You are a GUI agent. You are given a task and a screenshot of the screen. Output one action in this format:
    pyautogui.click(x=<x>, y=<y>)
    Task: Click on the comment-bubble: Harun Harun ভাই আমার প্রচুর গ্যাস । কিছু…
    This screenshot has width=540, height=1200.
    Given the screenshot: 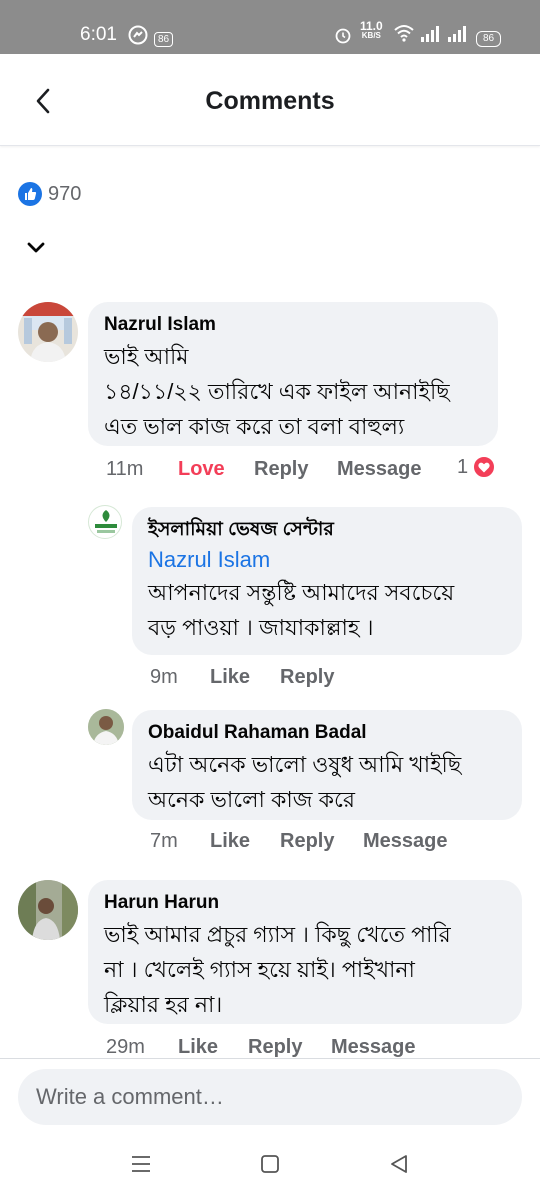 What is the action you would take?
    pyautogui.click(x=305, y=952)
    